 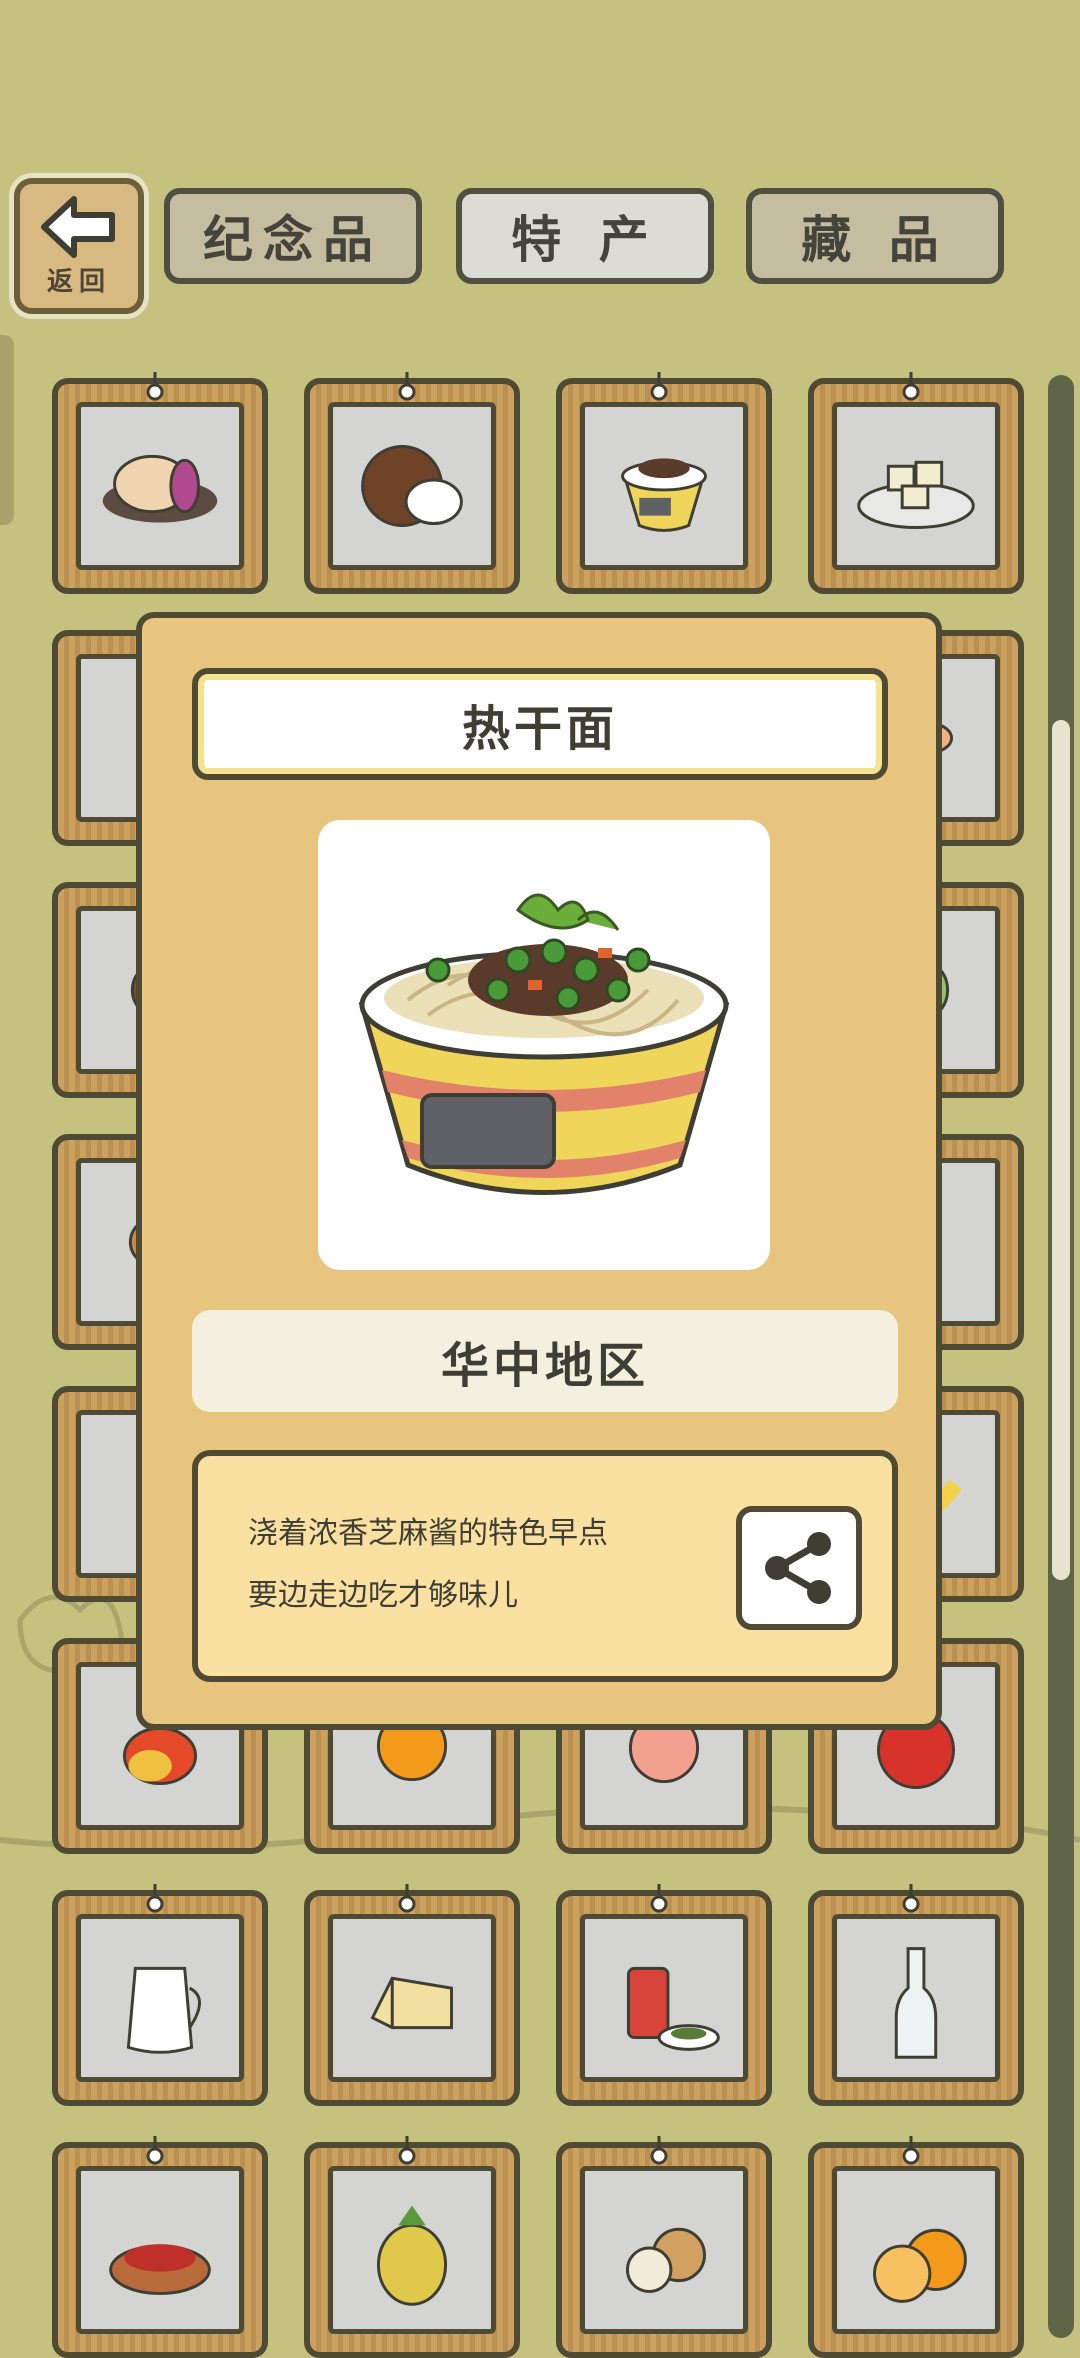 I want to click on tea-can-icon, so click(x=673, y=2008).